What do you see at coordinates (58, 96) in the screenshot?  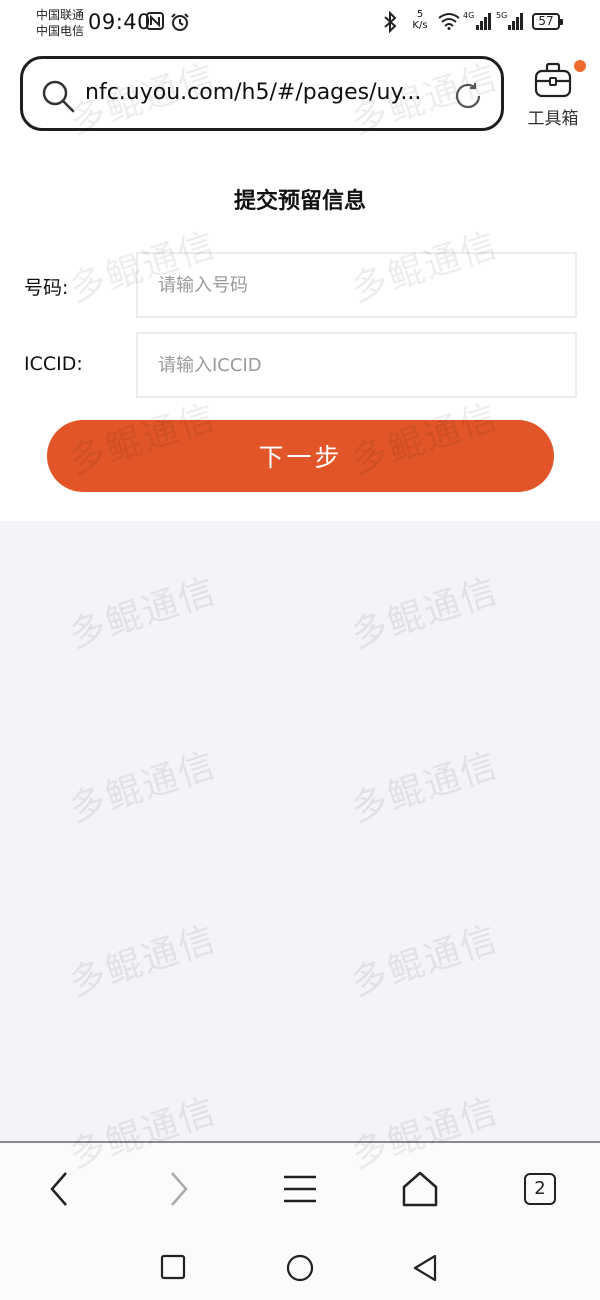 I see `search-icon` at bounding box center [58, 96].